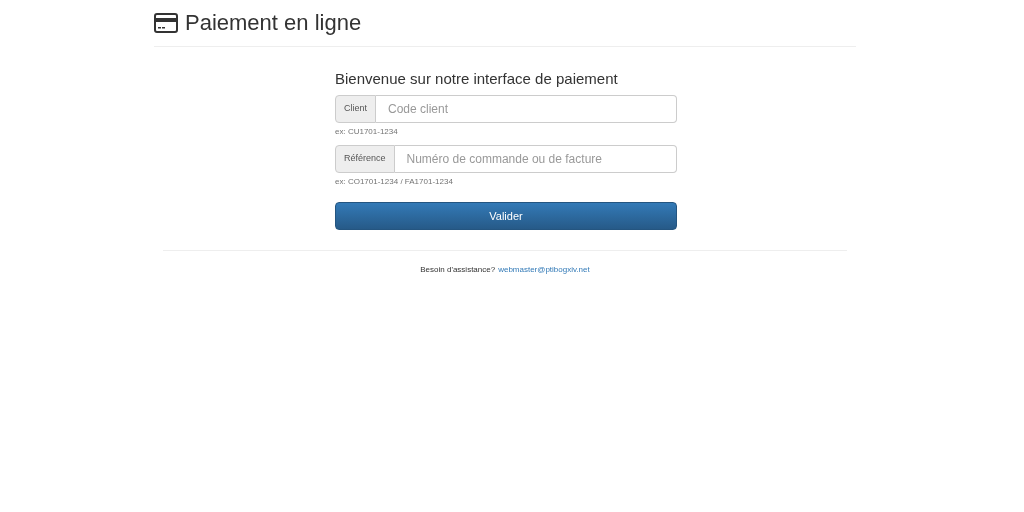 The width and height of the screenshot is (1024, 512). I want to click on submit-button: Valider, so click(506, 216).